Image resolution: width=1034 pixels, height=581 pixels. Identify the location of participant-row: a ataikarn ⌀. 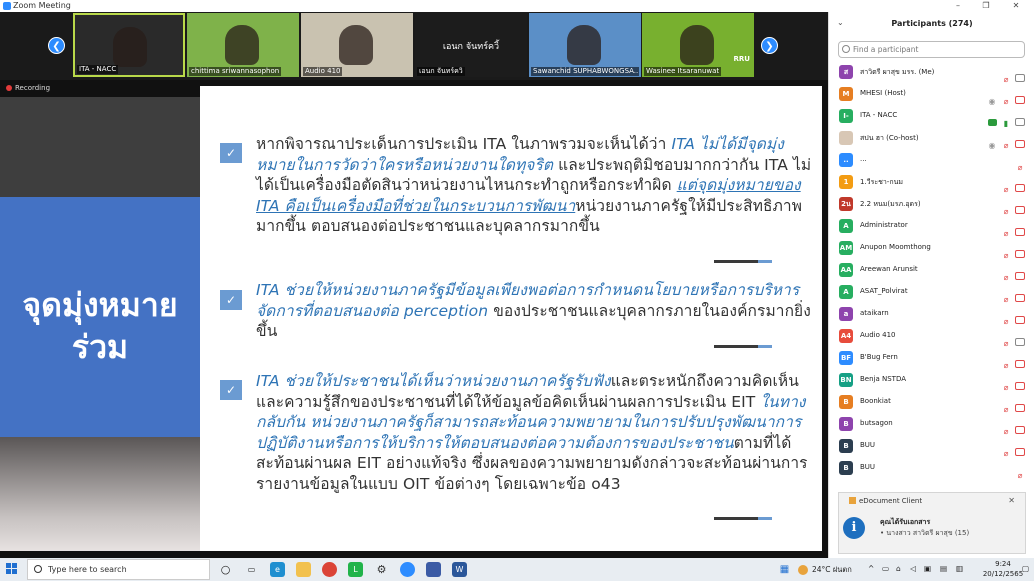
(931, 315).